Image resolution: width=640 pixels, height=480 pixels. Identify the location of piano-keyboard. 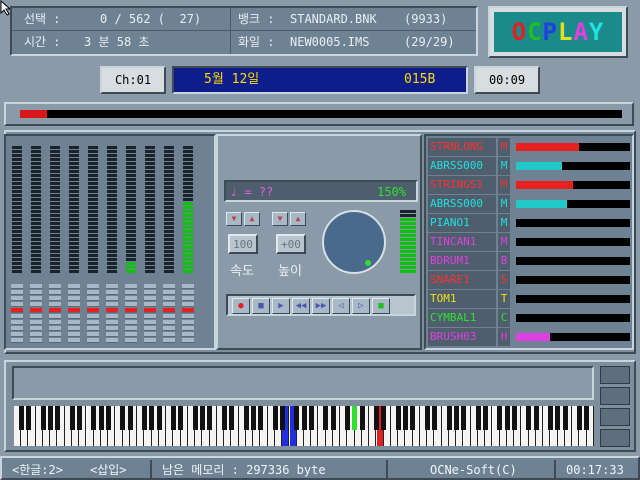
(304, 426).